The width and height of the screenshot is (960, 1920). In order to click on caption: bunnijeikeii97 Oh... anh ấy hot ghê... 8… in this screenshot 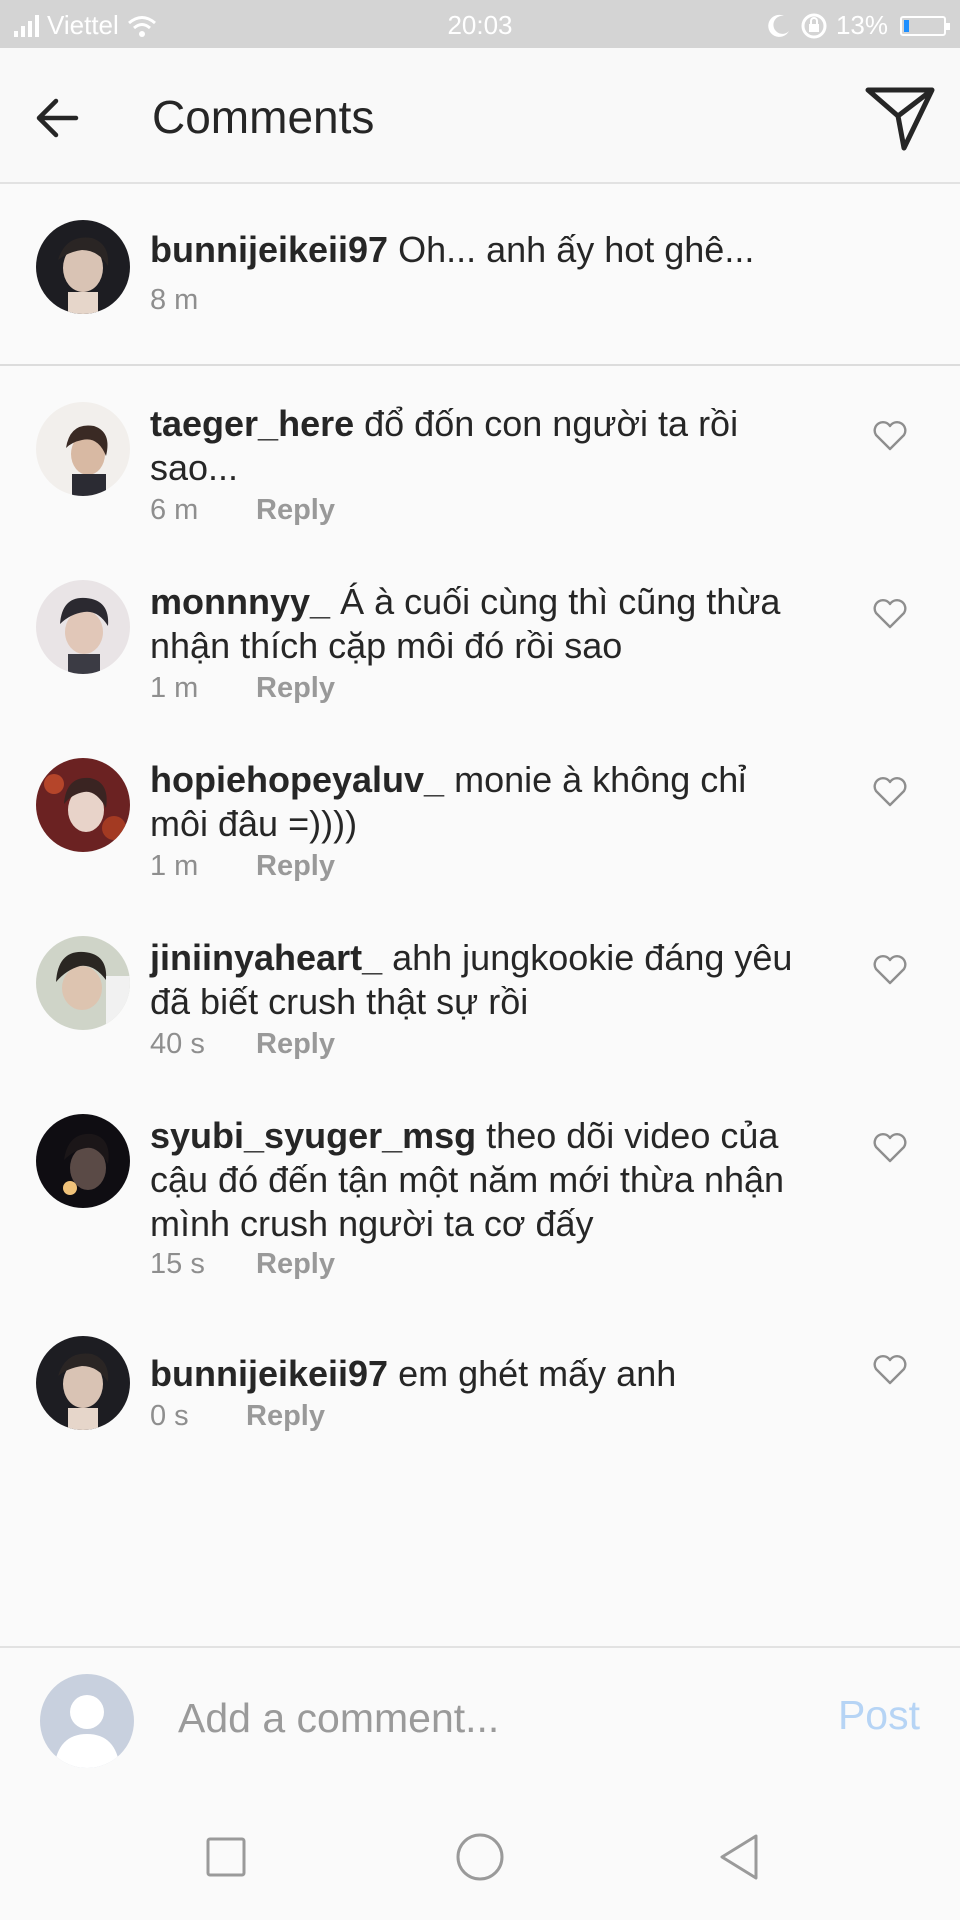, I will do `click(480, 275)`.